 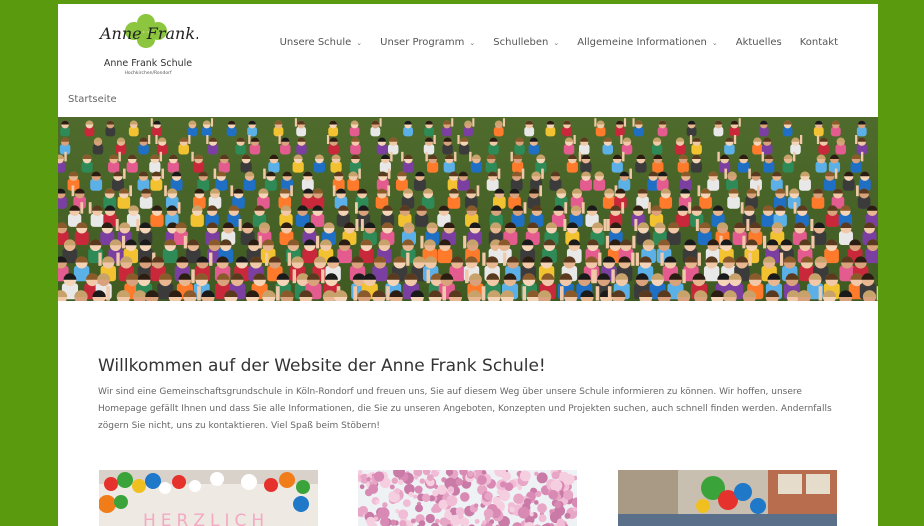 What do you see at coordinates (759, 42) in the screenshot?
I see `nav-aktuelles: Aktuelles` at bounding box center [759, 42].